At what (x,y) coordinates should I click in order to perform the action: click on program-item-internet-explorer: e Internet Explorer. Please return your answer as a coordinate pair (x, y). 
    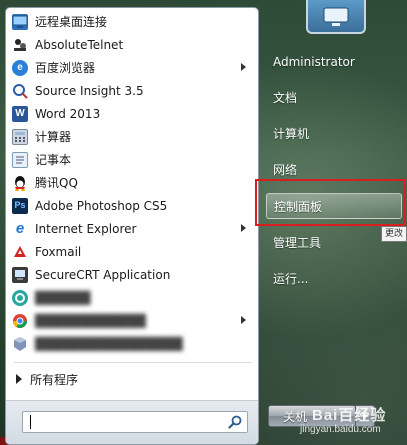
    Looking at the image, I should click on (132, 228).